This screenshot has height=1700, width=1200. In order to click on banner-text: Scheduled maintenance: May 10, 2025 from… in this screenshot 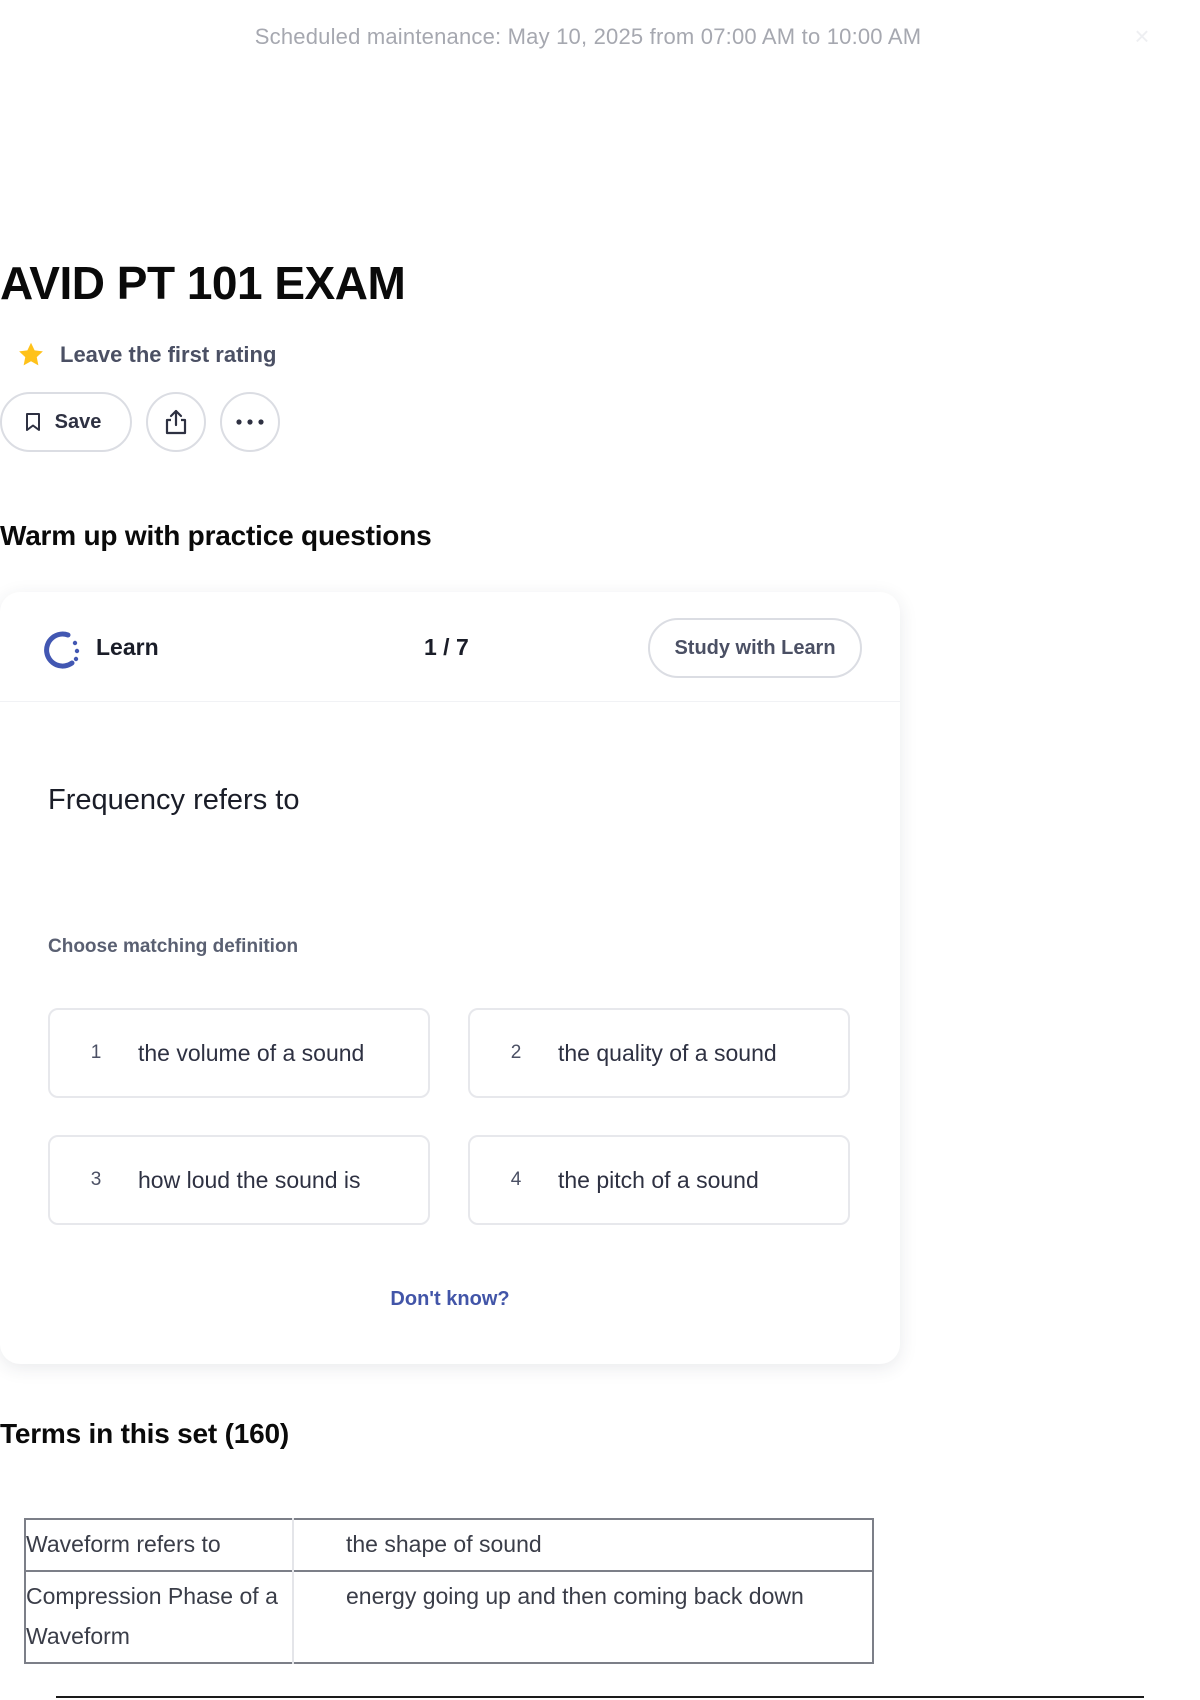, I will do `click(588, 36)`.